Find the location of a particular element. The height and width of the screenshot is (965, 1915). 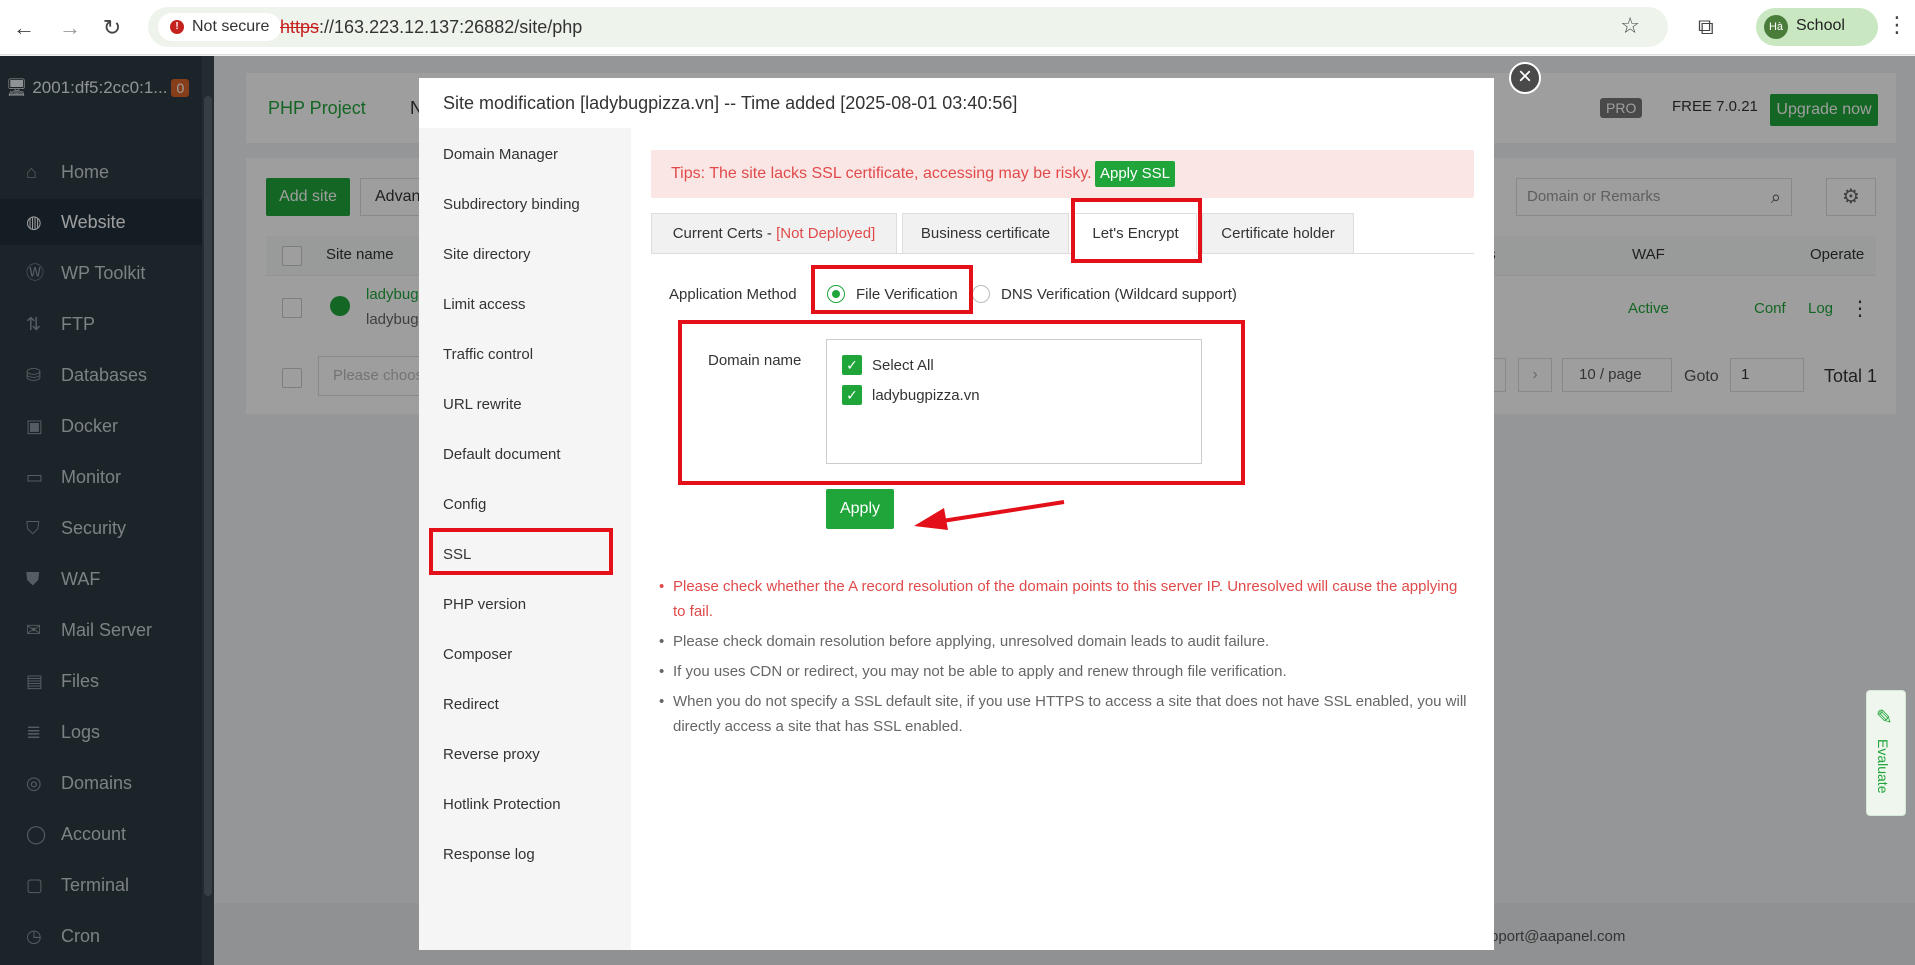

security-indicator: ! Not secure is located at coordinates (220, 27).